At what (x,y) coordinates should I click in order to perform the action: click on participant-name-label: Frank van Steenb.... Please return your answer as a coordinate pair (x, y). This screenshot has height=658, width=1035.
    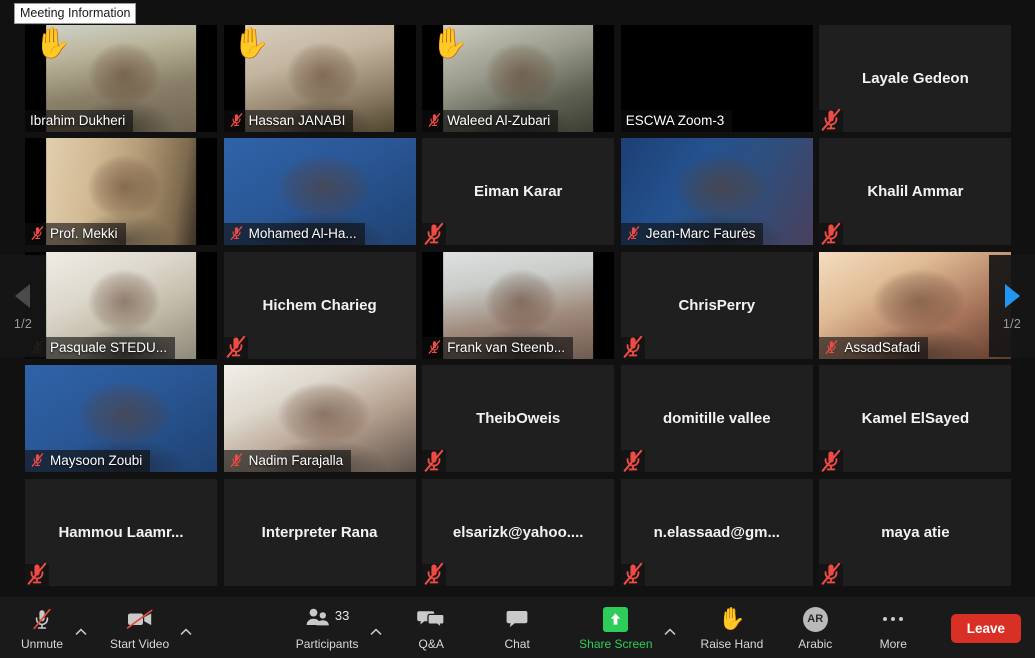
    Looking at the image, I should click on (506, 347).